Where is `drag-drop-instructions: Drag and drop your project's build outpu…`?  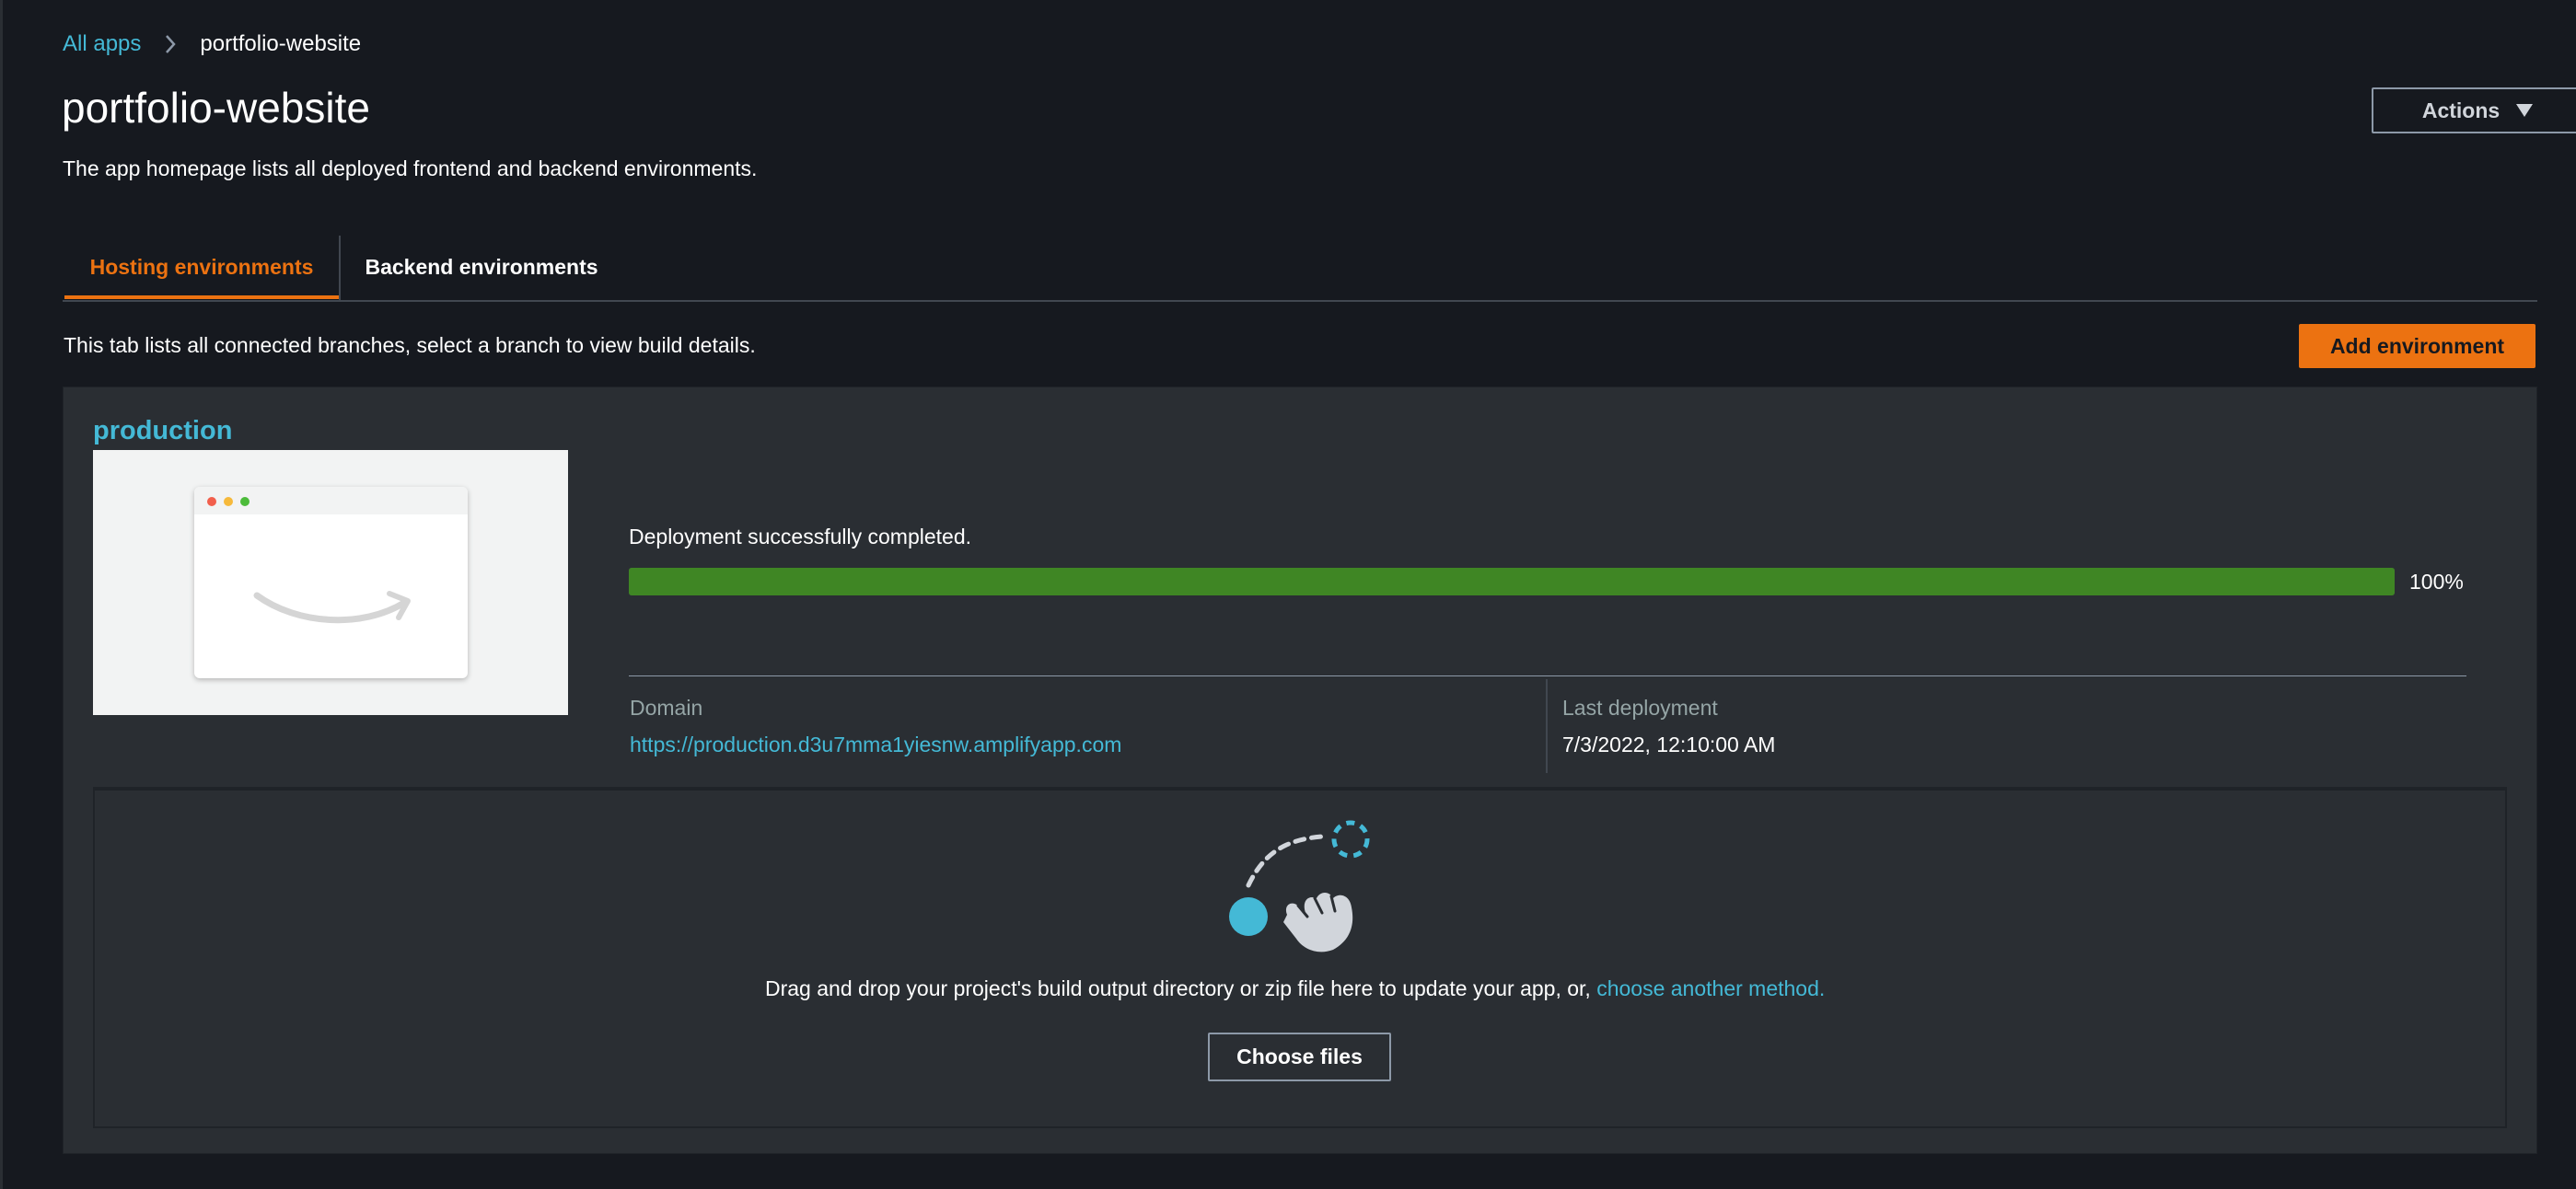
drag-drop-instructions: Drag and drop your project's build outpu… is located at coordinates (1295, 989).